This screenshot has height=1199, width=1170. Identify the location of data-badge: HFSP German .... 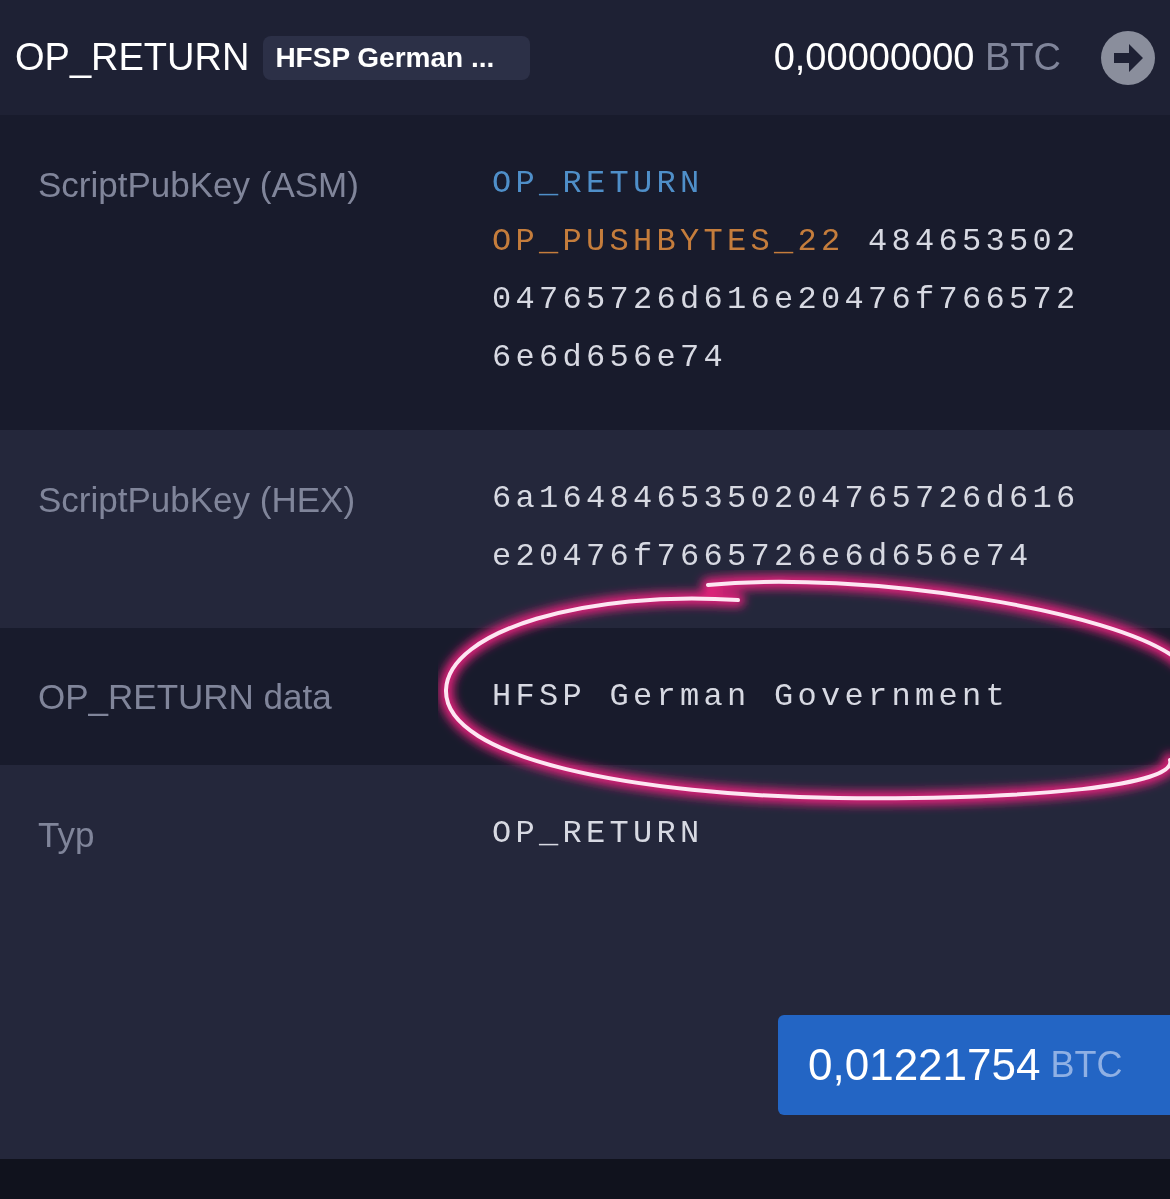
(397, 57).